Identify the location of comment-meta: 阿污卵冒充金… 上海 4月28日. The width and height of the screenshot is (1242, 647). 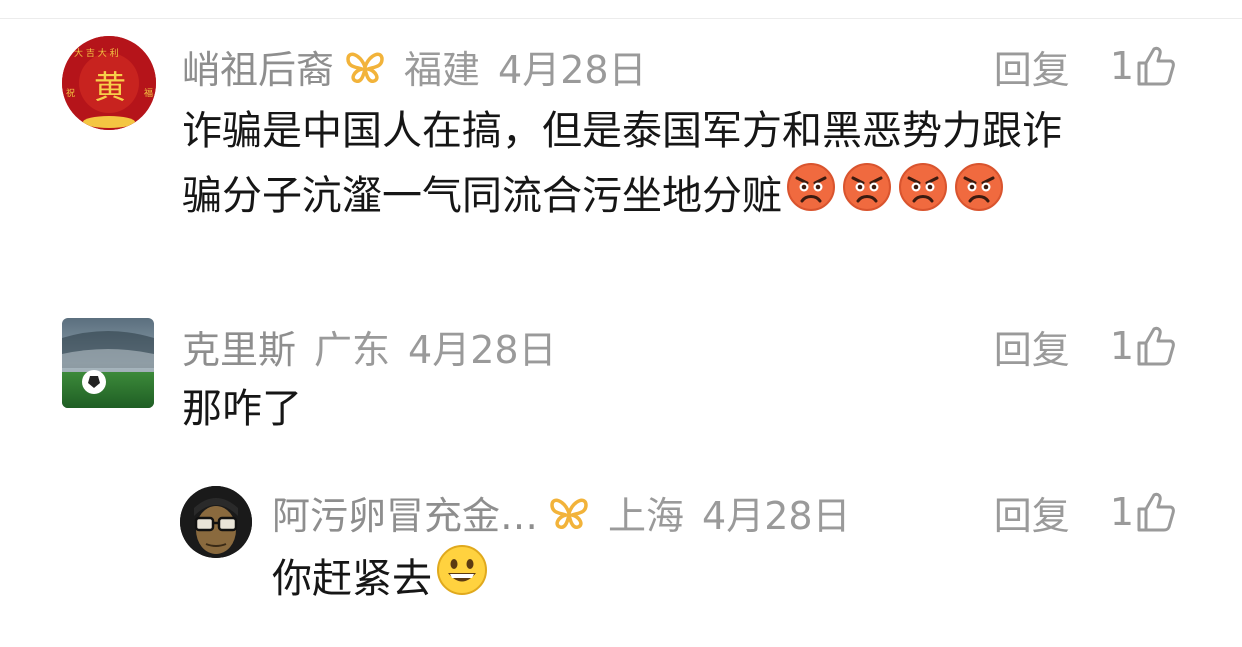
(561, 514).